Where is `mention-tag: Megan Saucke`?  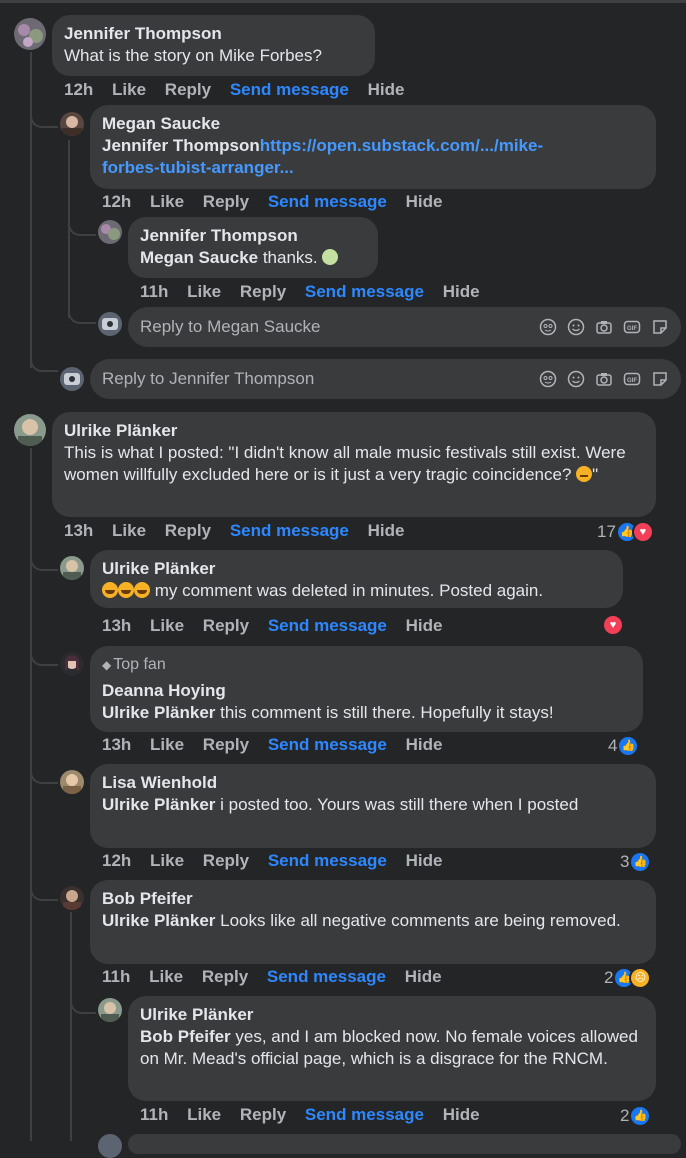
mention-tag: Megan Saucke is located at coordinates (199, 257).